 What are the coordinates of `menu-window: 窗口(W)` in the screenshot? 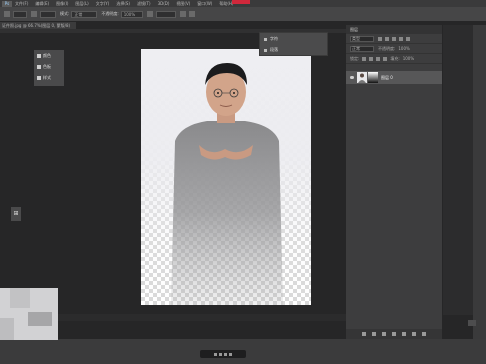 It's located at (204, 4).